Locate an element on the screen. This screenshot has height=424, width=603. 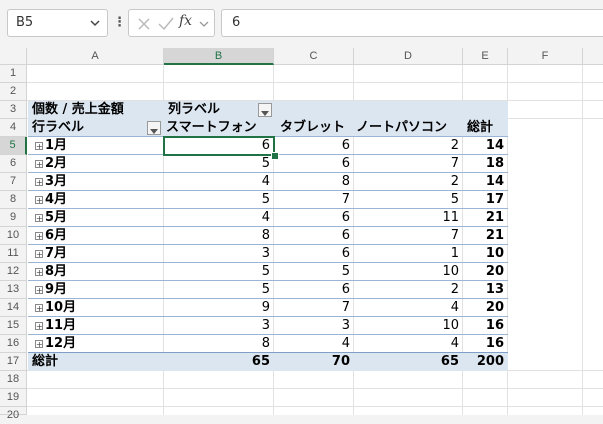
pivot-column-labels: 列ラベル is located at coordinates (213, 110).